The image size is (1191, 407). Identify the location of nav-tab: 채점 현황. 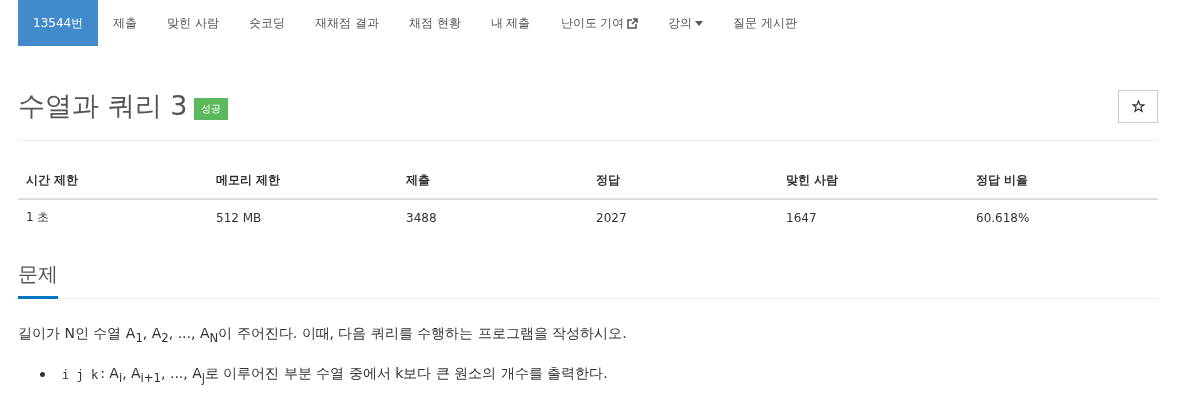
(434, 23).